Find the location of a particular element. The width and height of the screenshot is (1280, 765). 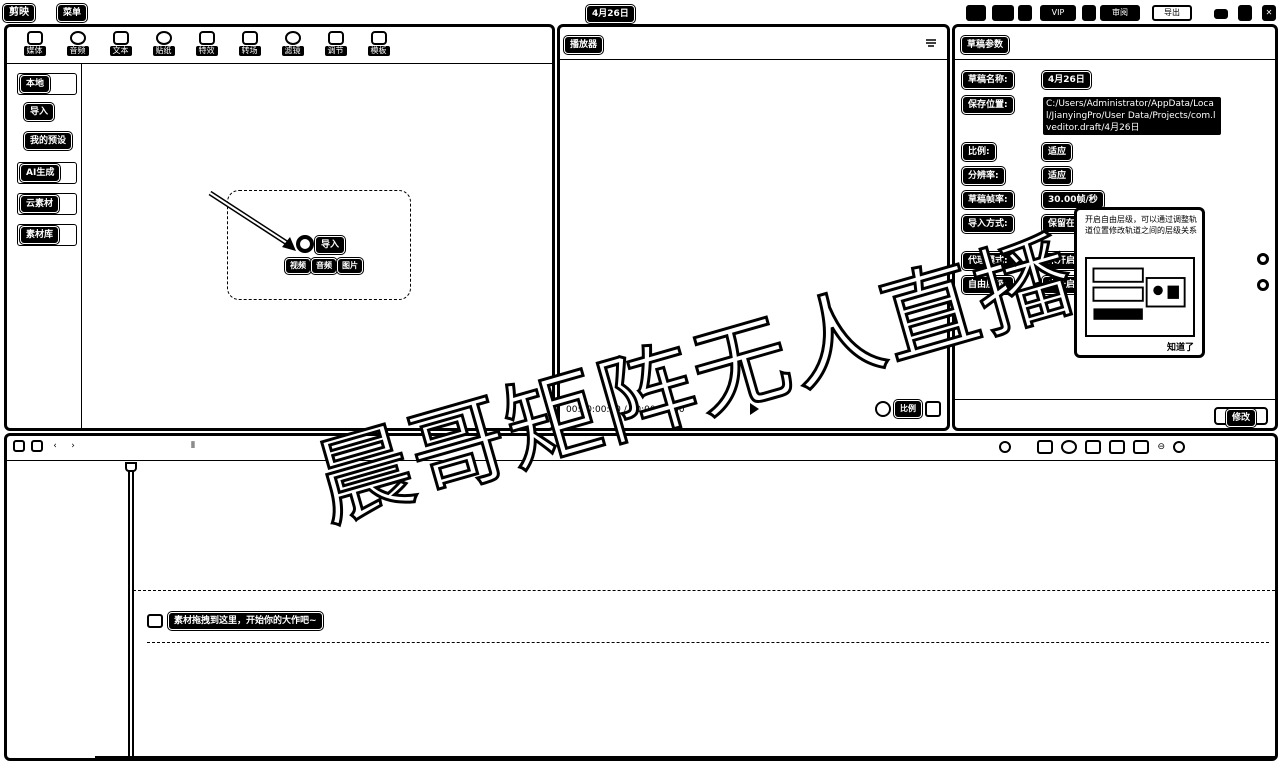

sidebar-item-import: 导入 is located at coordinates (47, 114).